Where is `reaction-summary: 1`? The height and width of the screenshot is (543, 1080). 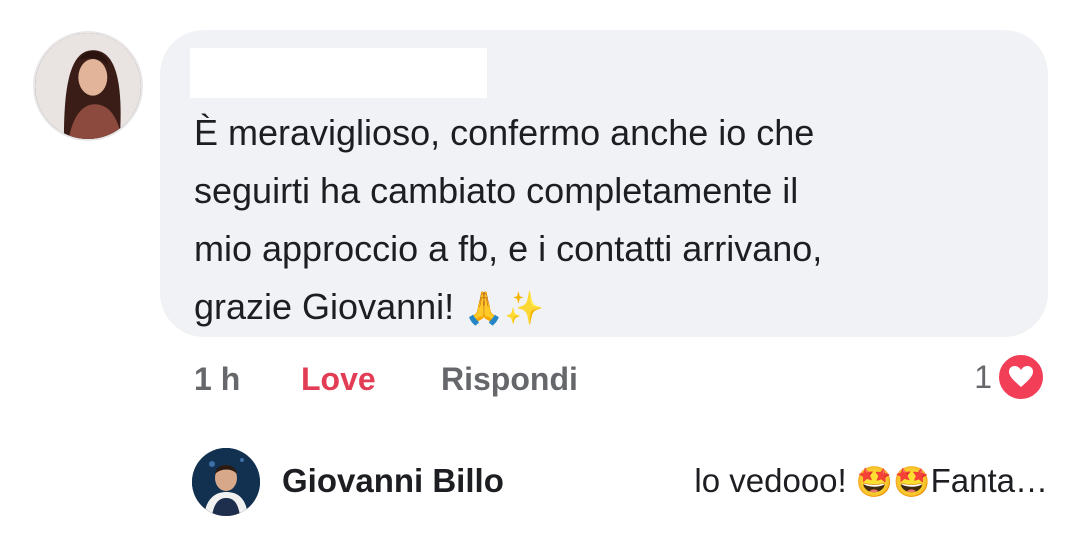
reaction-summary: 1 is located at coordinates (1010, 377).